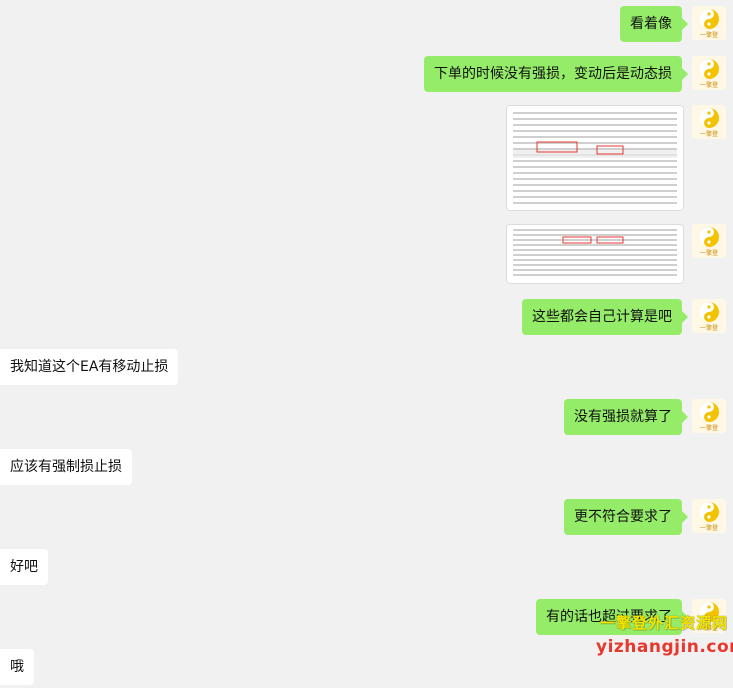 This screenshot has width=733, height=688. I want to click on message-bubble-outgoing: 下单的时候没有强损，变动后是动态损, so click(556, 74).